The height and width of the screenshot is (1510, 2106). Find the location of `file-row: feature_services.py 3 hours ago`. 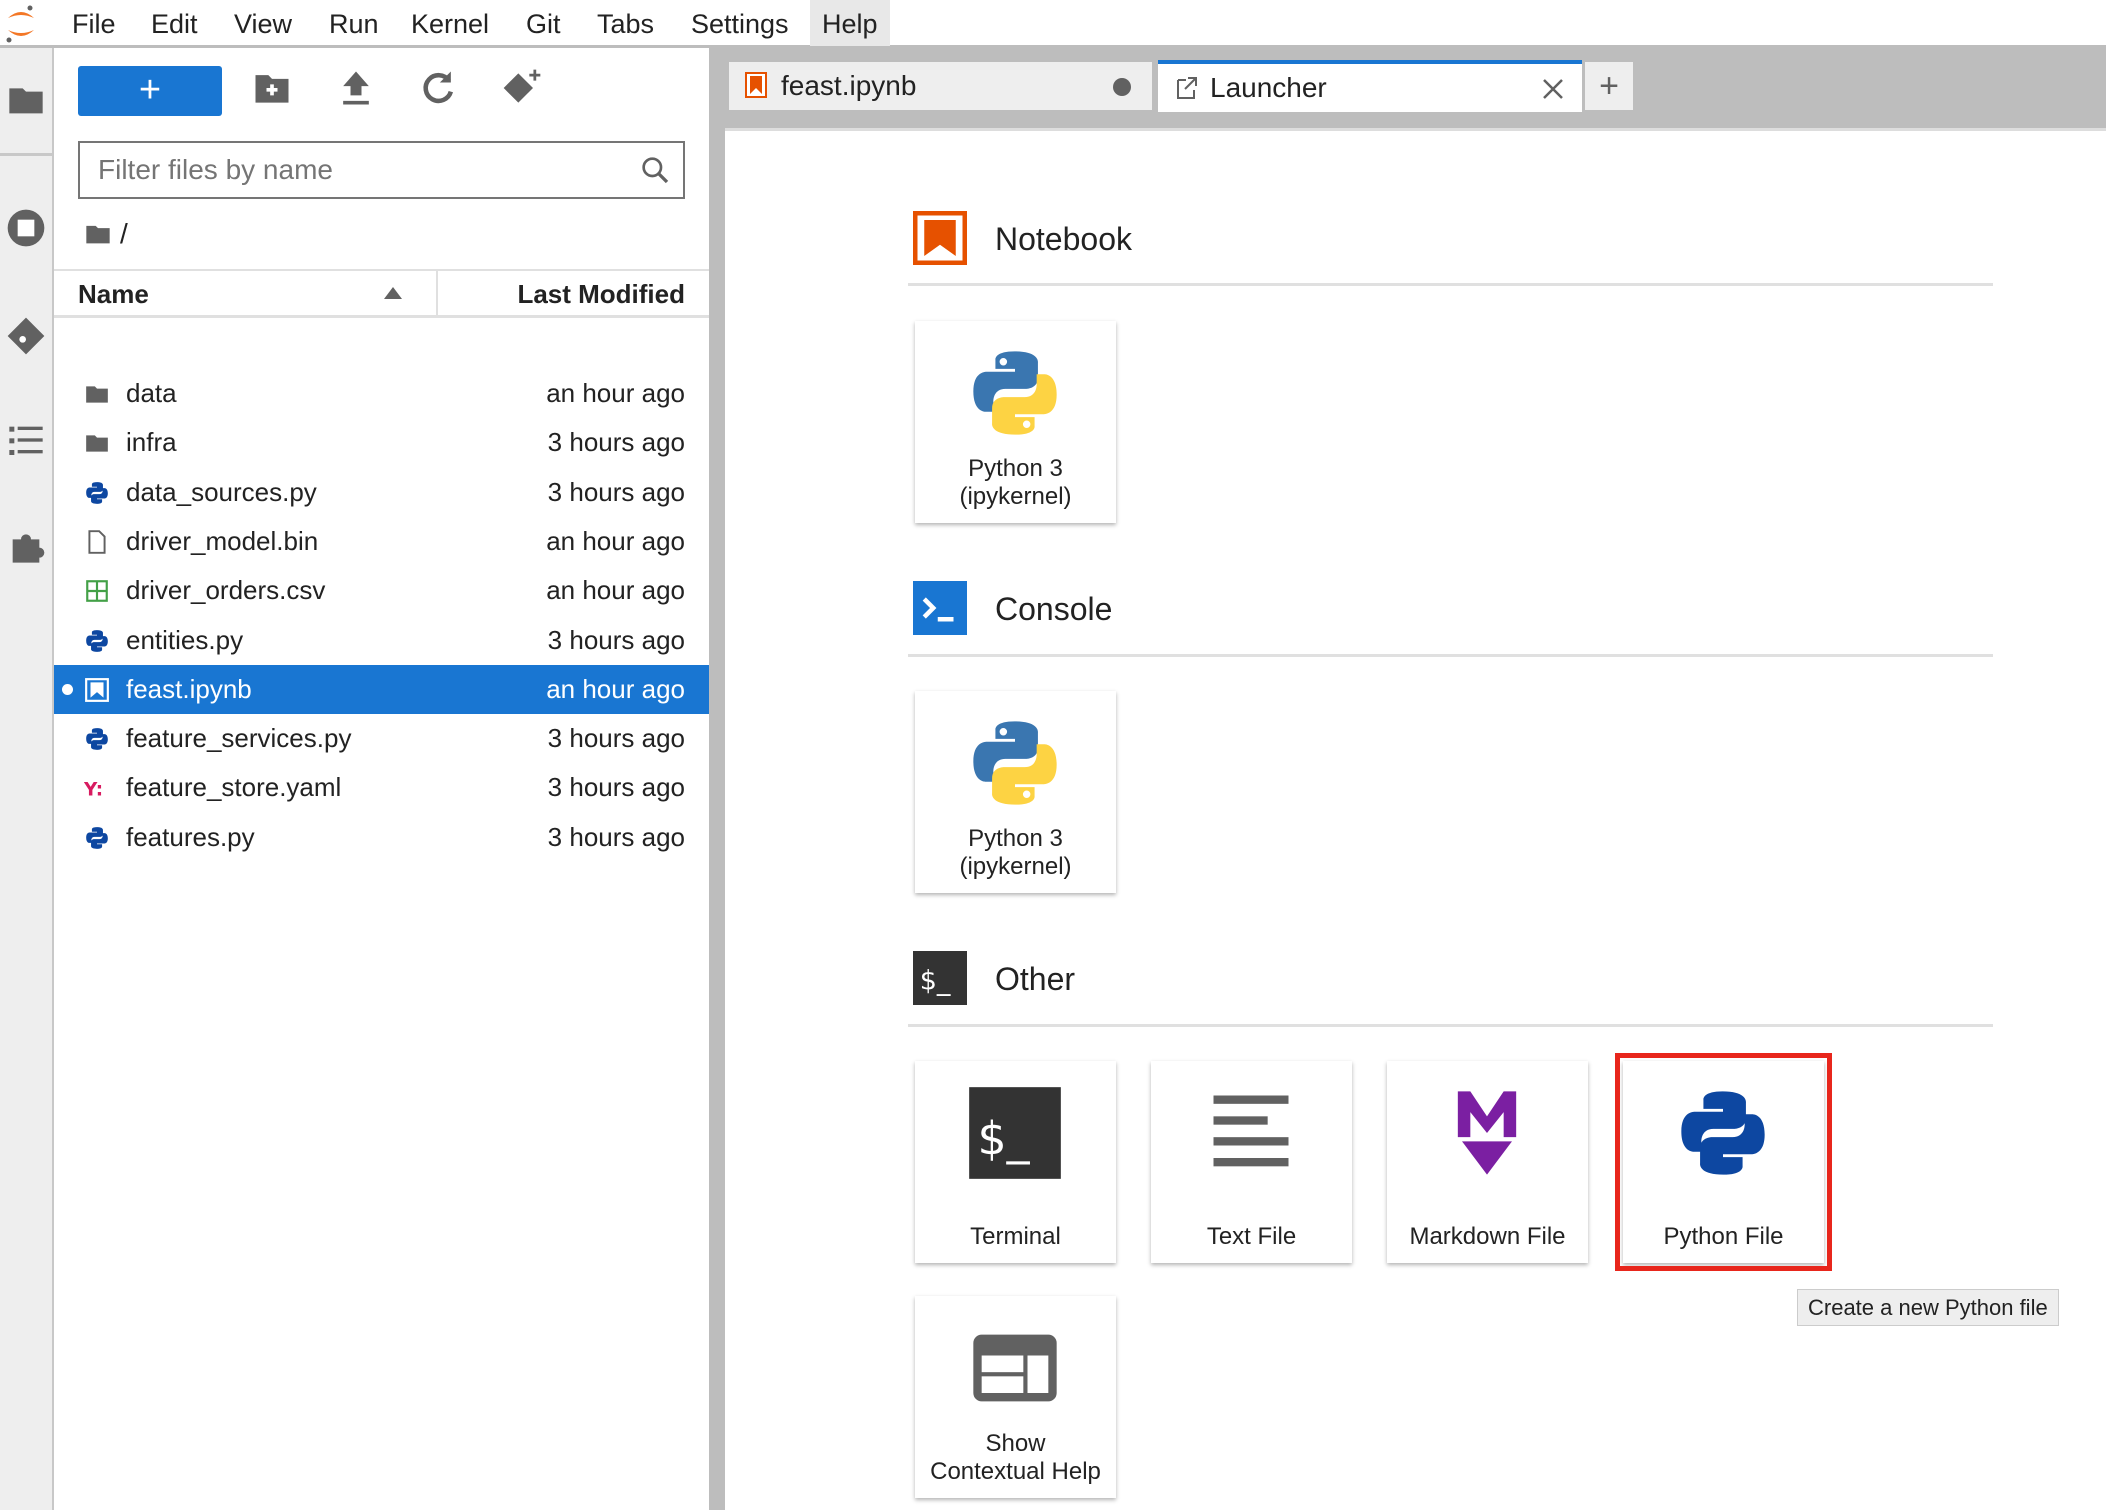

file-row: feature_services.py 3 hours ago is located at coordinates (381, 738).